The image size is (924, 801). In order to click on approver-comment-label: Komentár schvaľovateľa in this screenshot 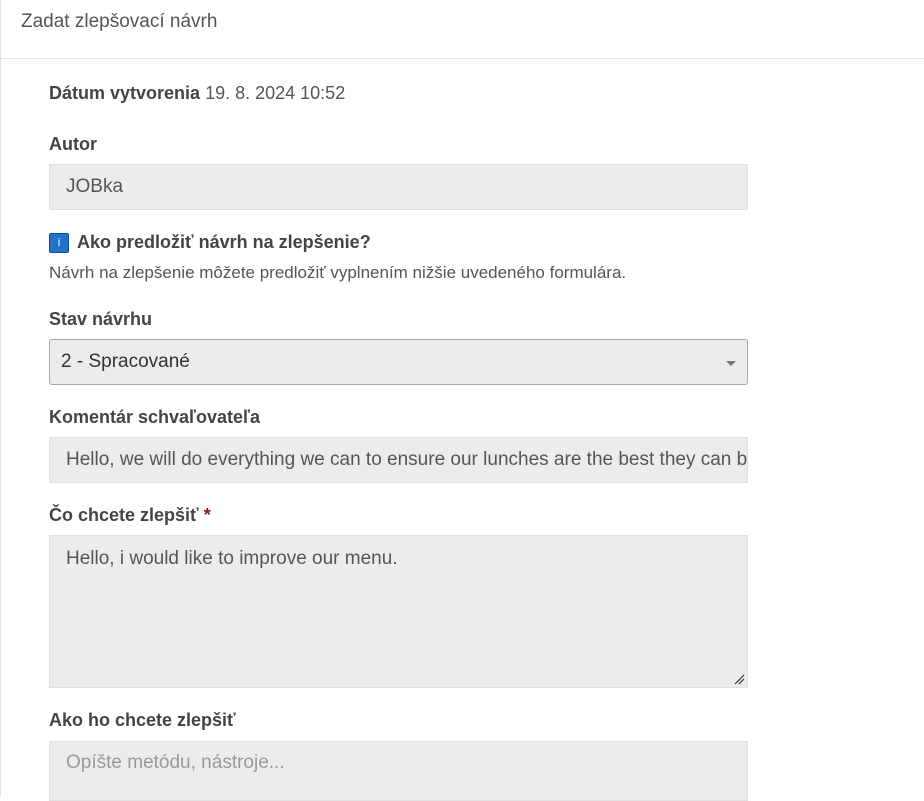, I will do `click(154, 417)`.